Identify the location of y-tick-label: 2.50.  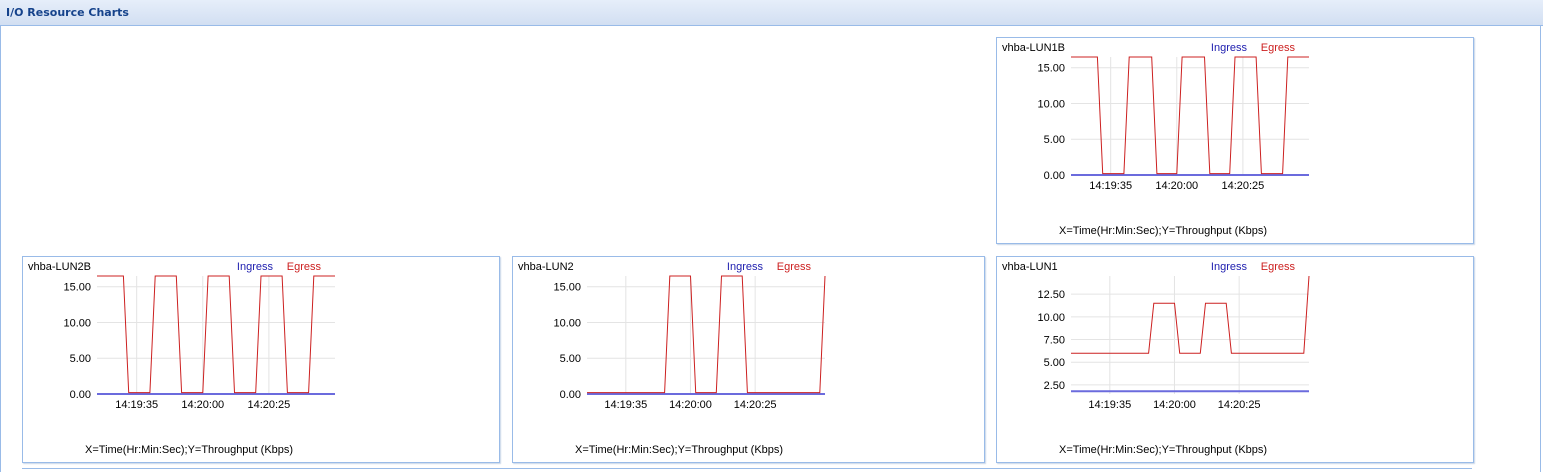
(1054, 386).